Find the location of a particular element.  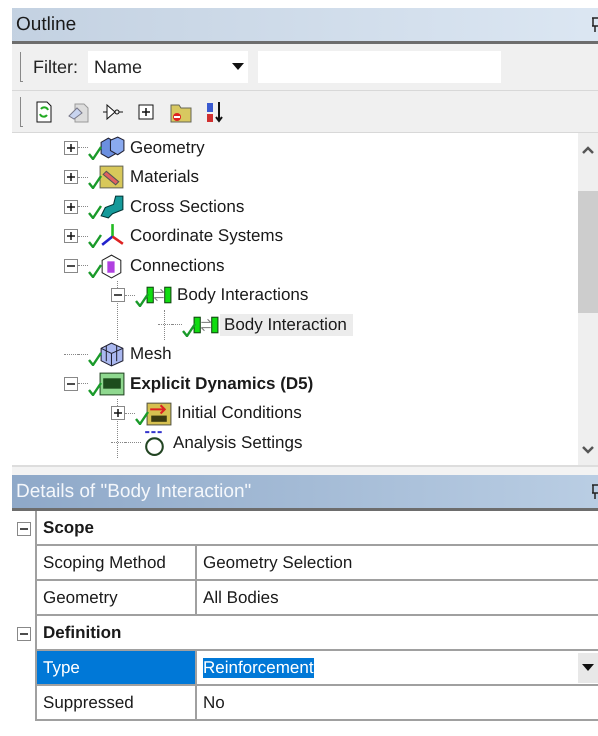

tree-item: Analysis Settings is located at coordinates (238, 443).